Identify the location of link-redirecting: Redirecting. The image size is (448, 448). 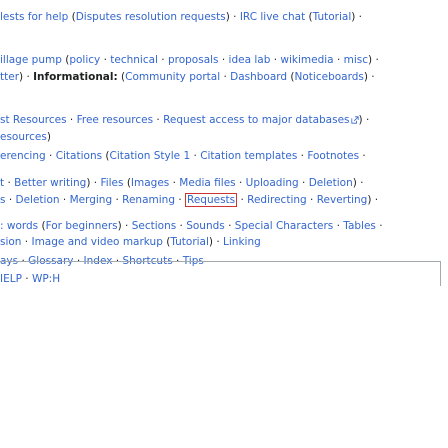
(277, 200).